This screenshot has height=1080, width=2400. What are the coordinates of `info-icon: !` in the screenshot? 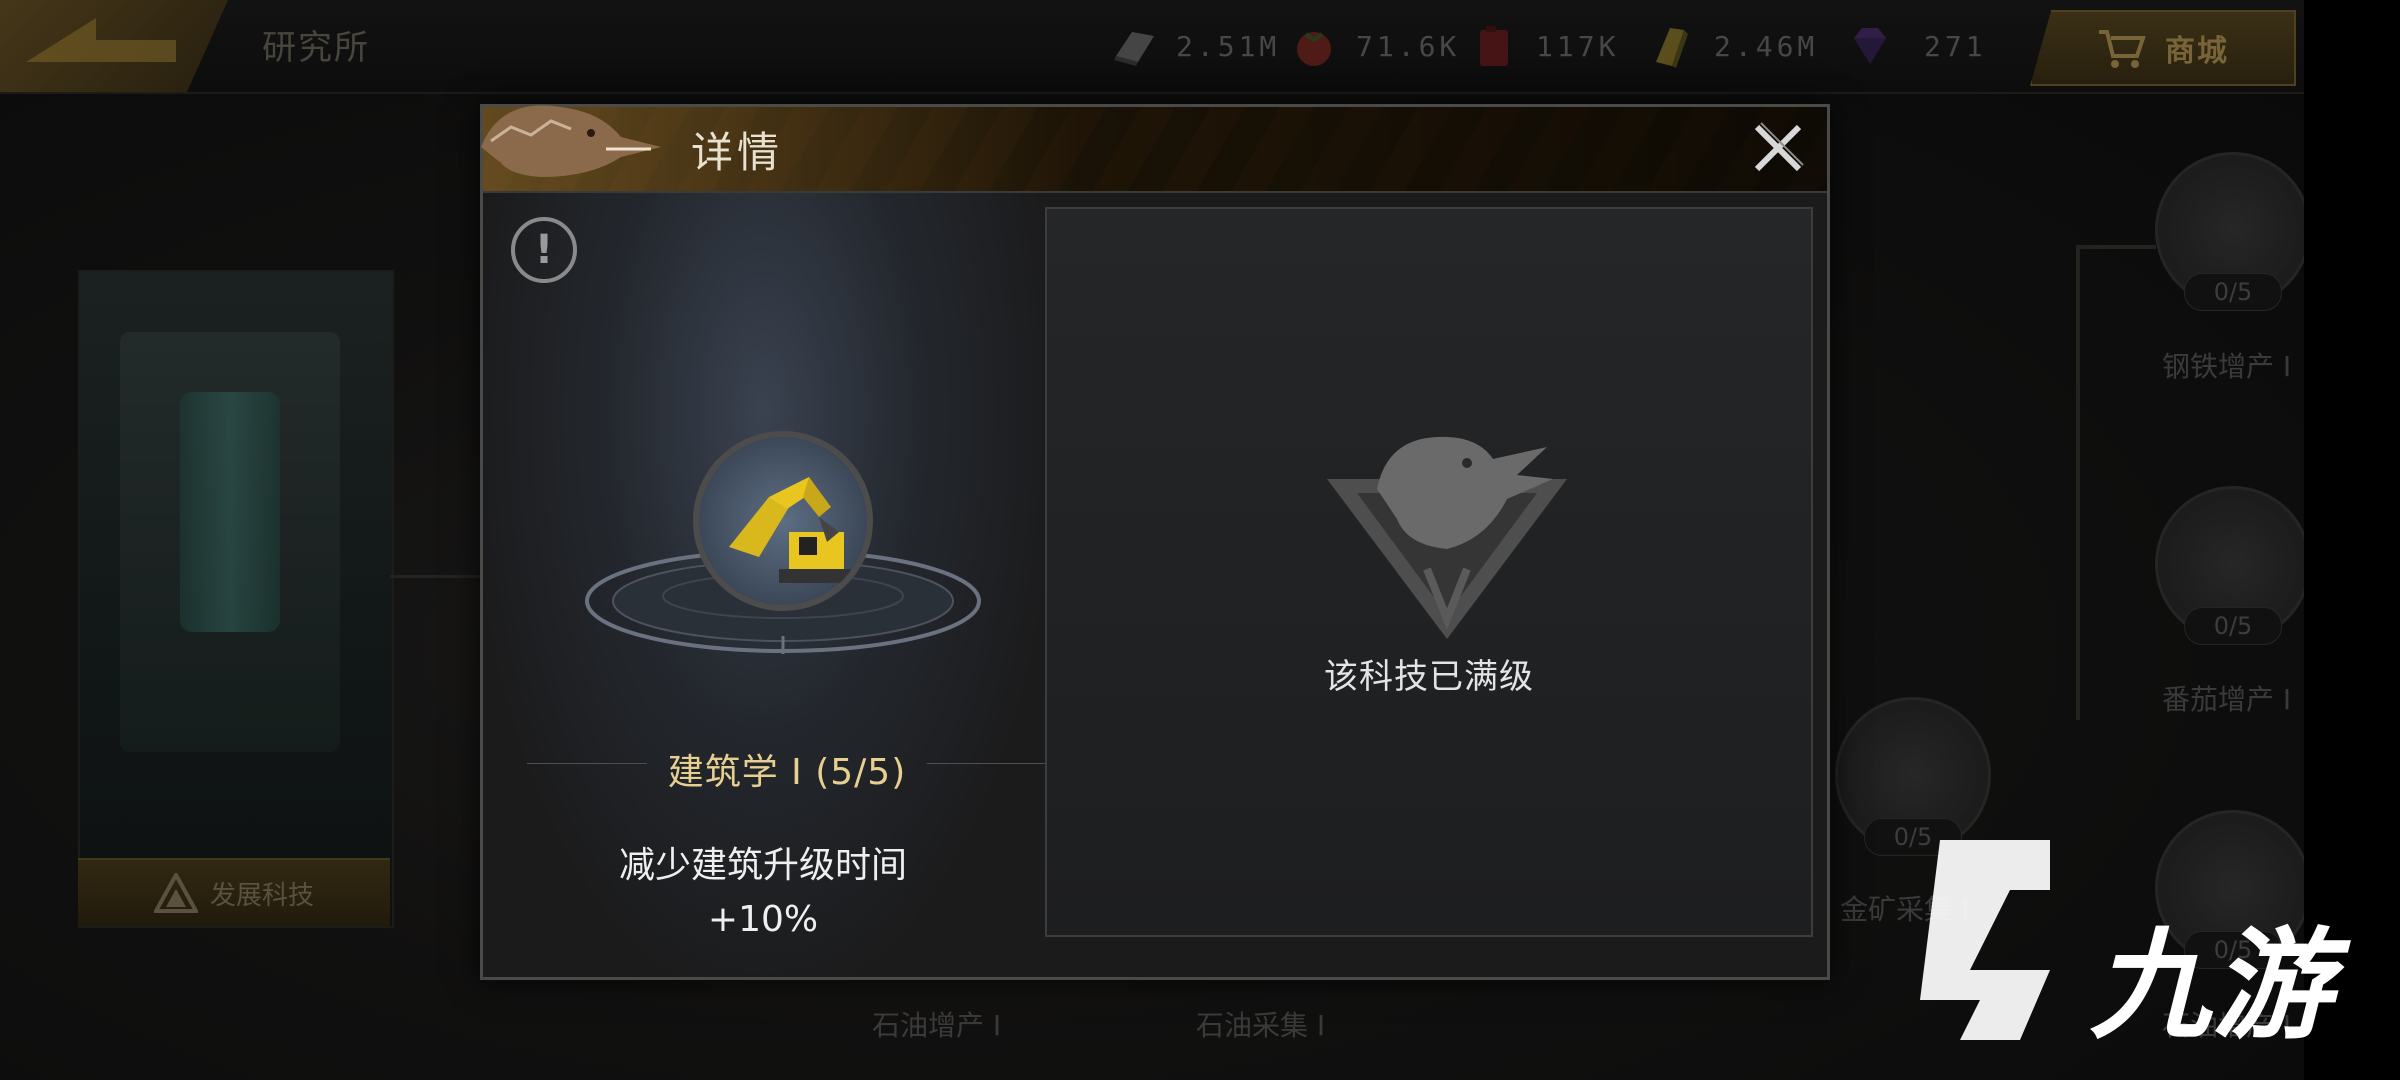 It's located at (544, 250).